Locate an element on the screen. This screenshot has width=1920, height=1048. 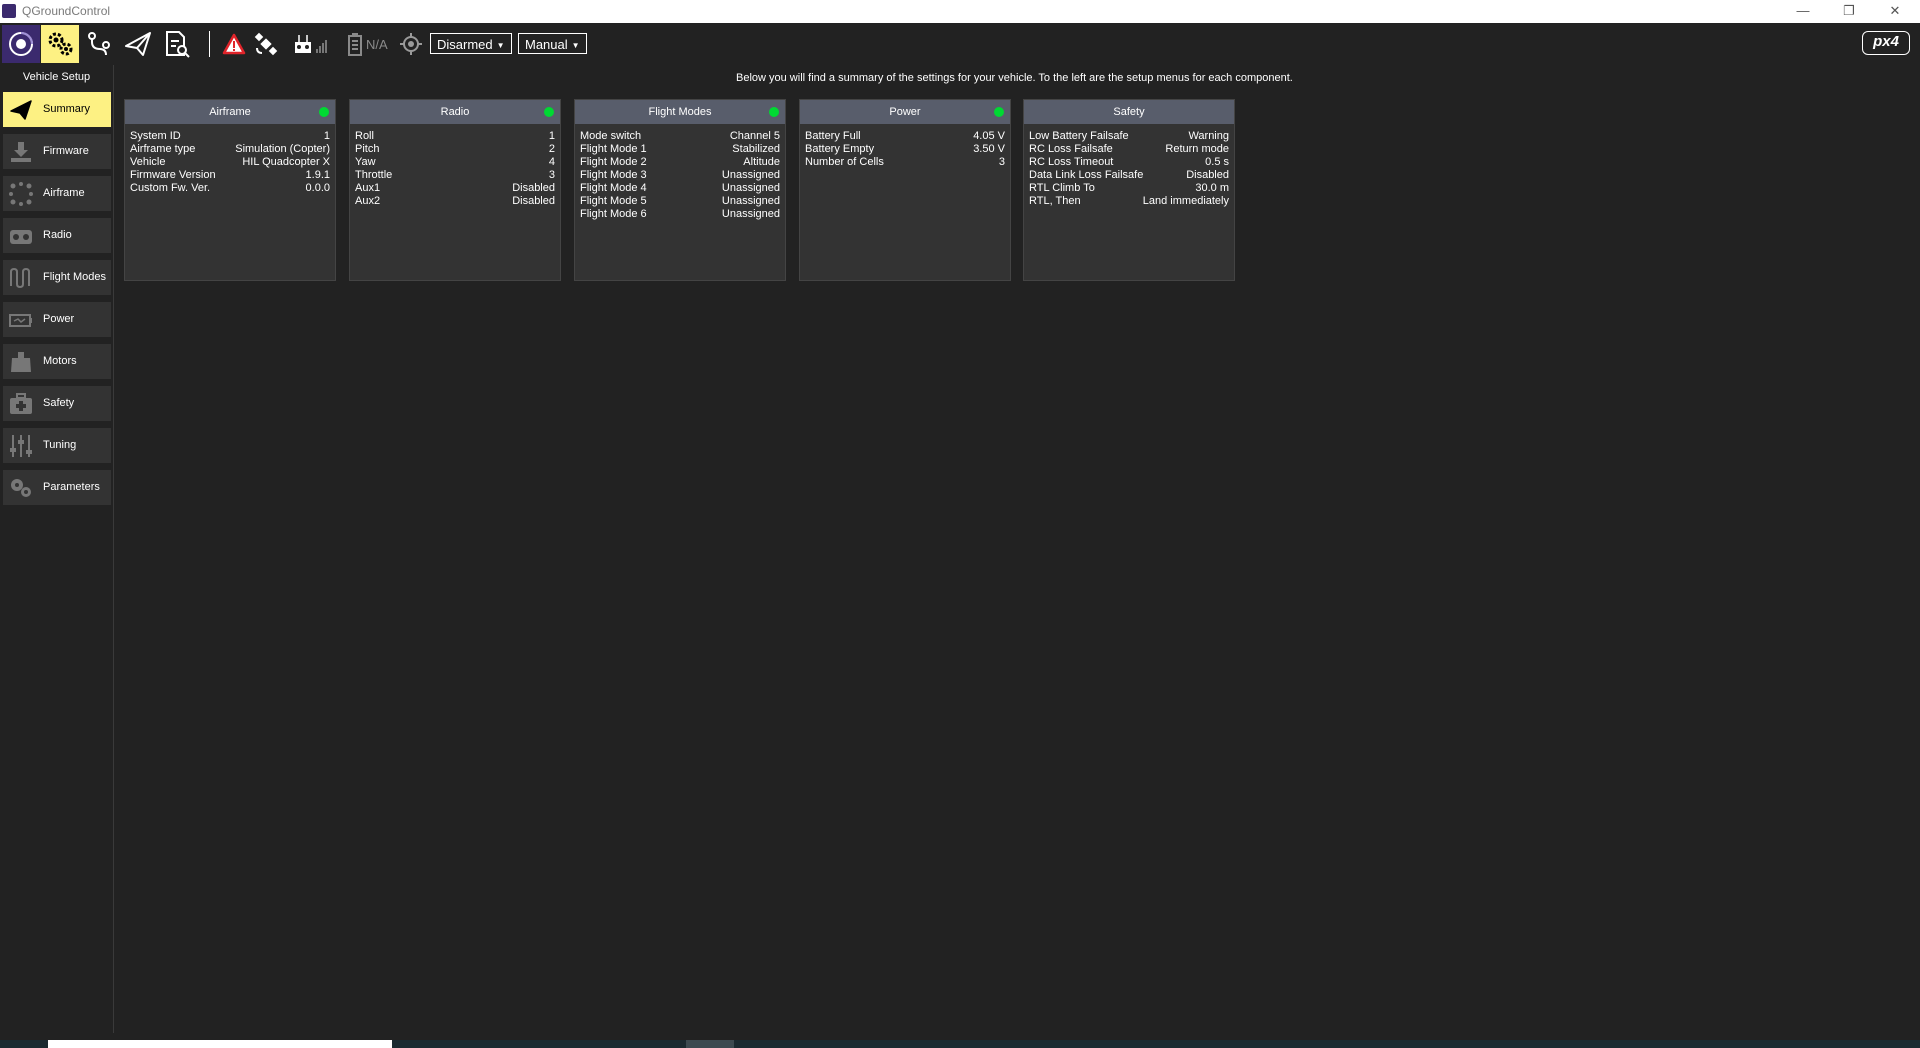
satellite-icon is located at coordinates (266, 44).